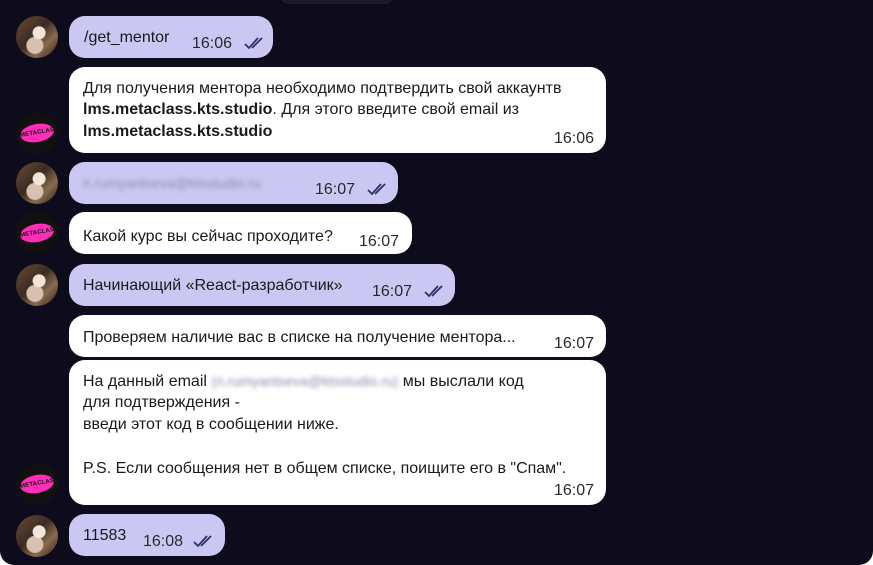 The image size is (873, 565). What do you see at coordinates (171, 37) in the screenshot?
I see `outgoing-message: /get_mentor 16:06` at bounding box center [171, 37].